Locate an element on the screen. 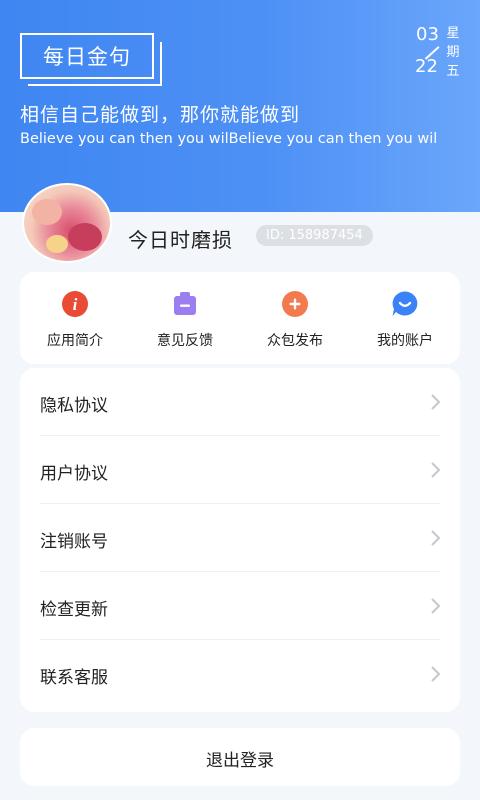 Image resolution: width=480 pixels, height=800 pixels. daily-quote-title: 每日金句 is located at coordinates (87, 57).